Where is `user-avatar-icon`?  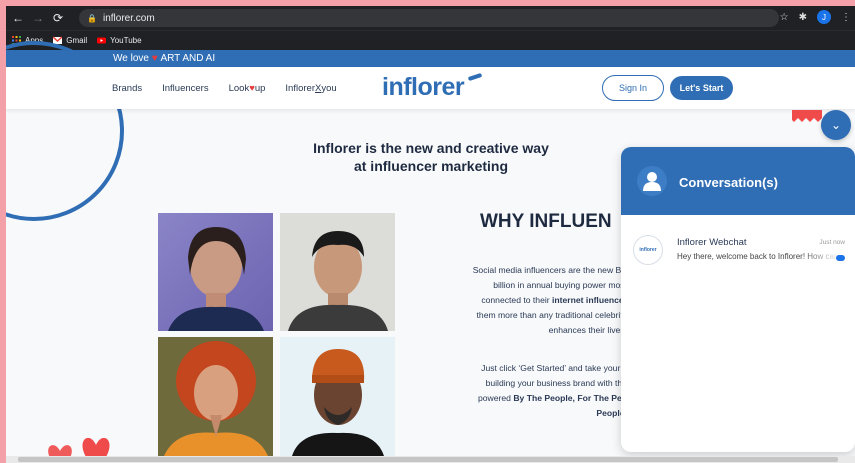
user-avatar-icon is located at coordinates (652, 181).